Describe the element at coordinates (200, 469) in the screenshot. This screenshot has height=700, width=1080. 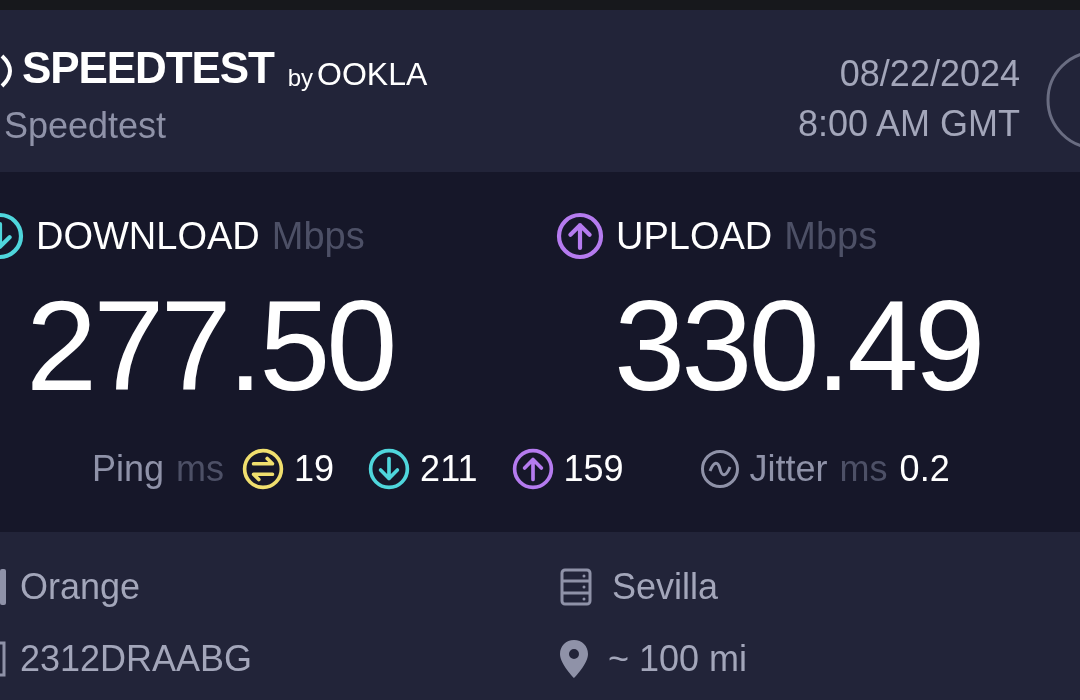
I see `ping-unit: ms` at that location.